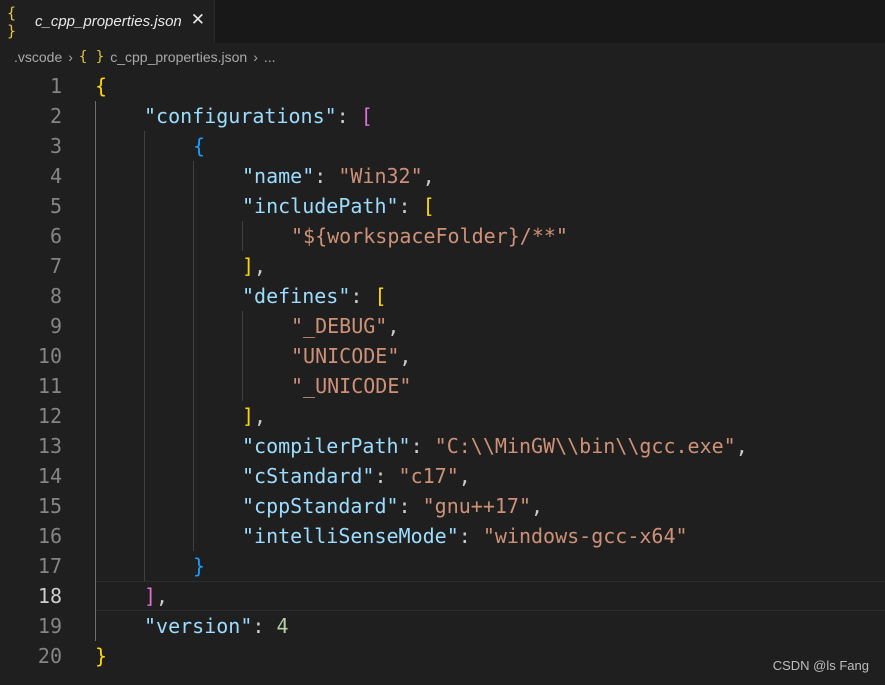 The height and width of the screenshot is (685, 885). I want to click on code-line: 15 "cppStandard": "gnu++17",, so click(442, 506).